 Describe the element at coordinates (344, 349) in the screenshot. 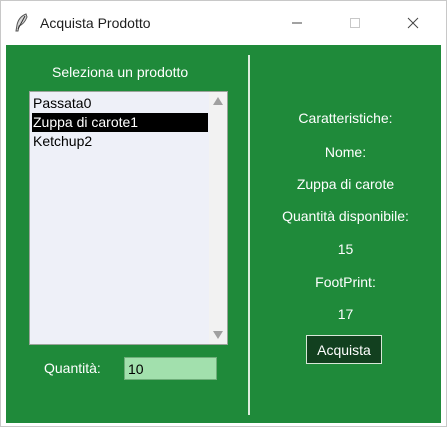

I see `buy-button: Acquista` at that location.